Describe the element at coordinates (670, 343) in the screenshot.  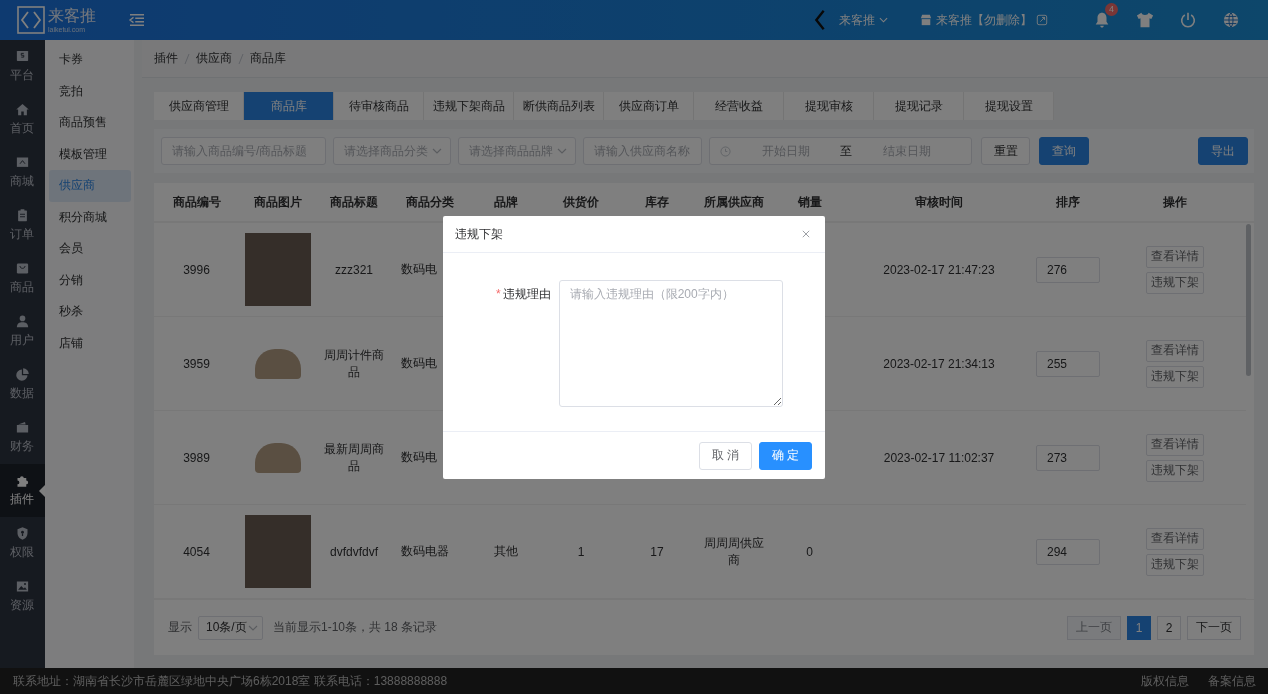
I see `reason-field: 请输入违规理由（限200字内）` at that location.